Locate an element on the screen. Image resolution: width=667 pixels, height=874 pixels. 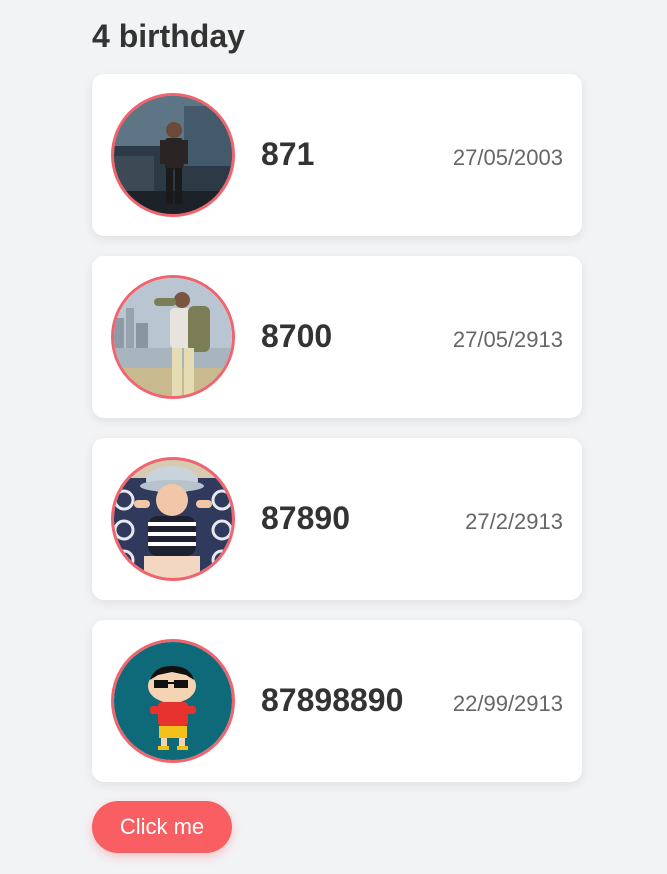
avatar-man-standing-street is located at coordinates (173, 155).